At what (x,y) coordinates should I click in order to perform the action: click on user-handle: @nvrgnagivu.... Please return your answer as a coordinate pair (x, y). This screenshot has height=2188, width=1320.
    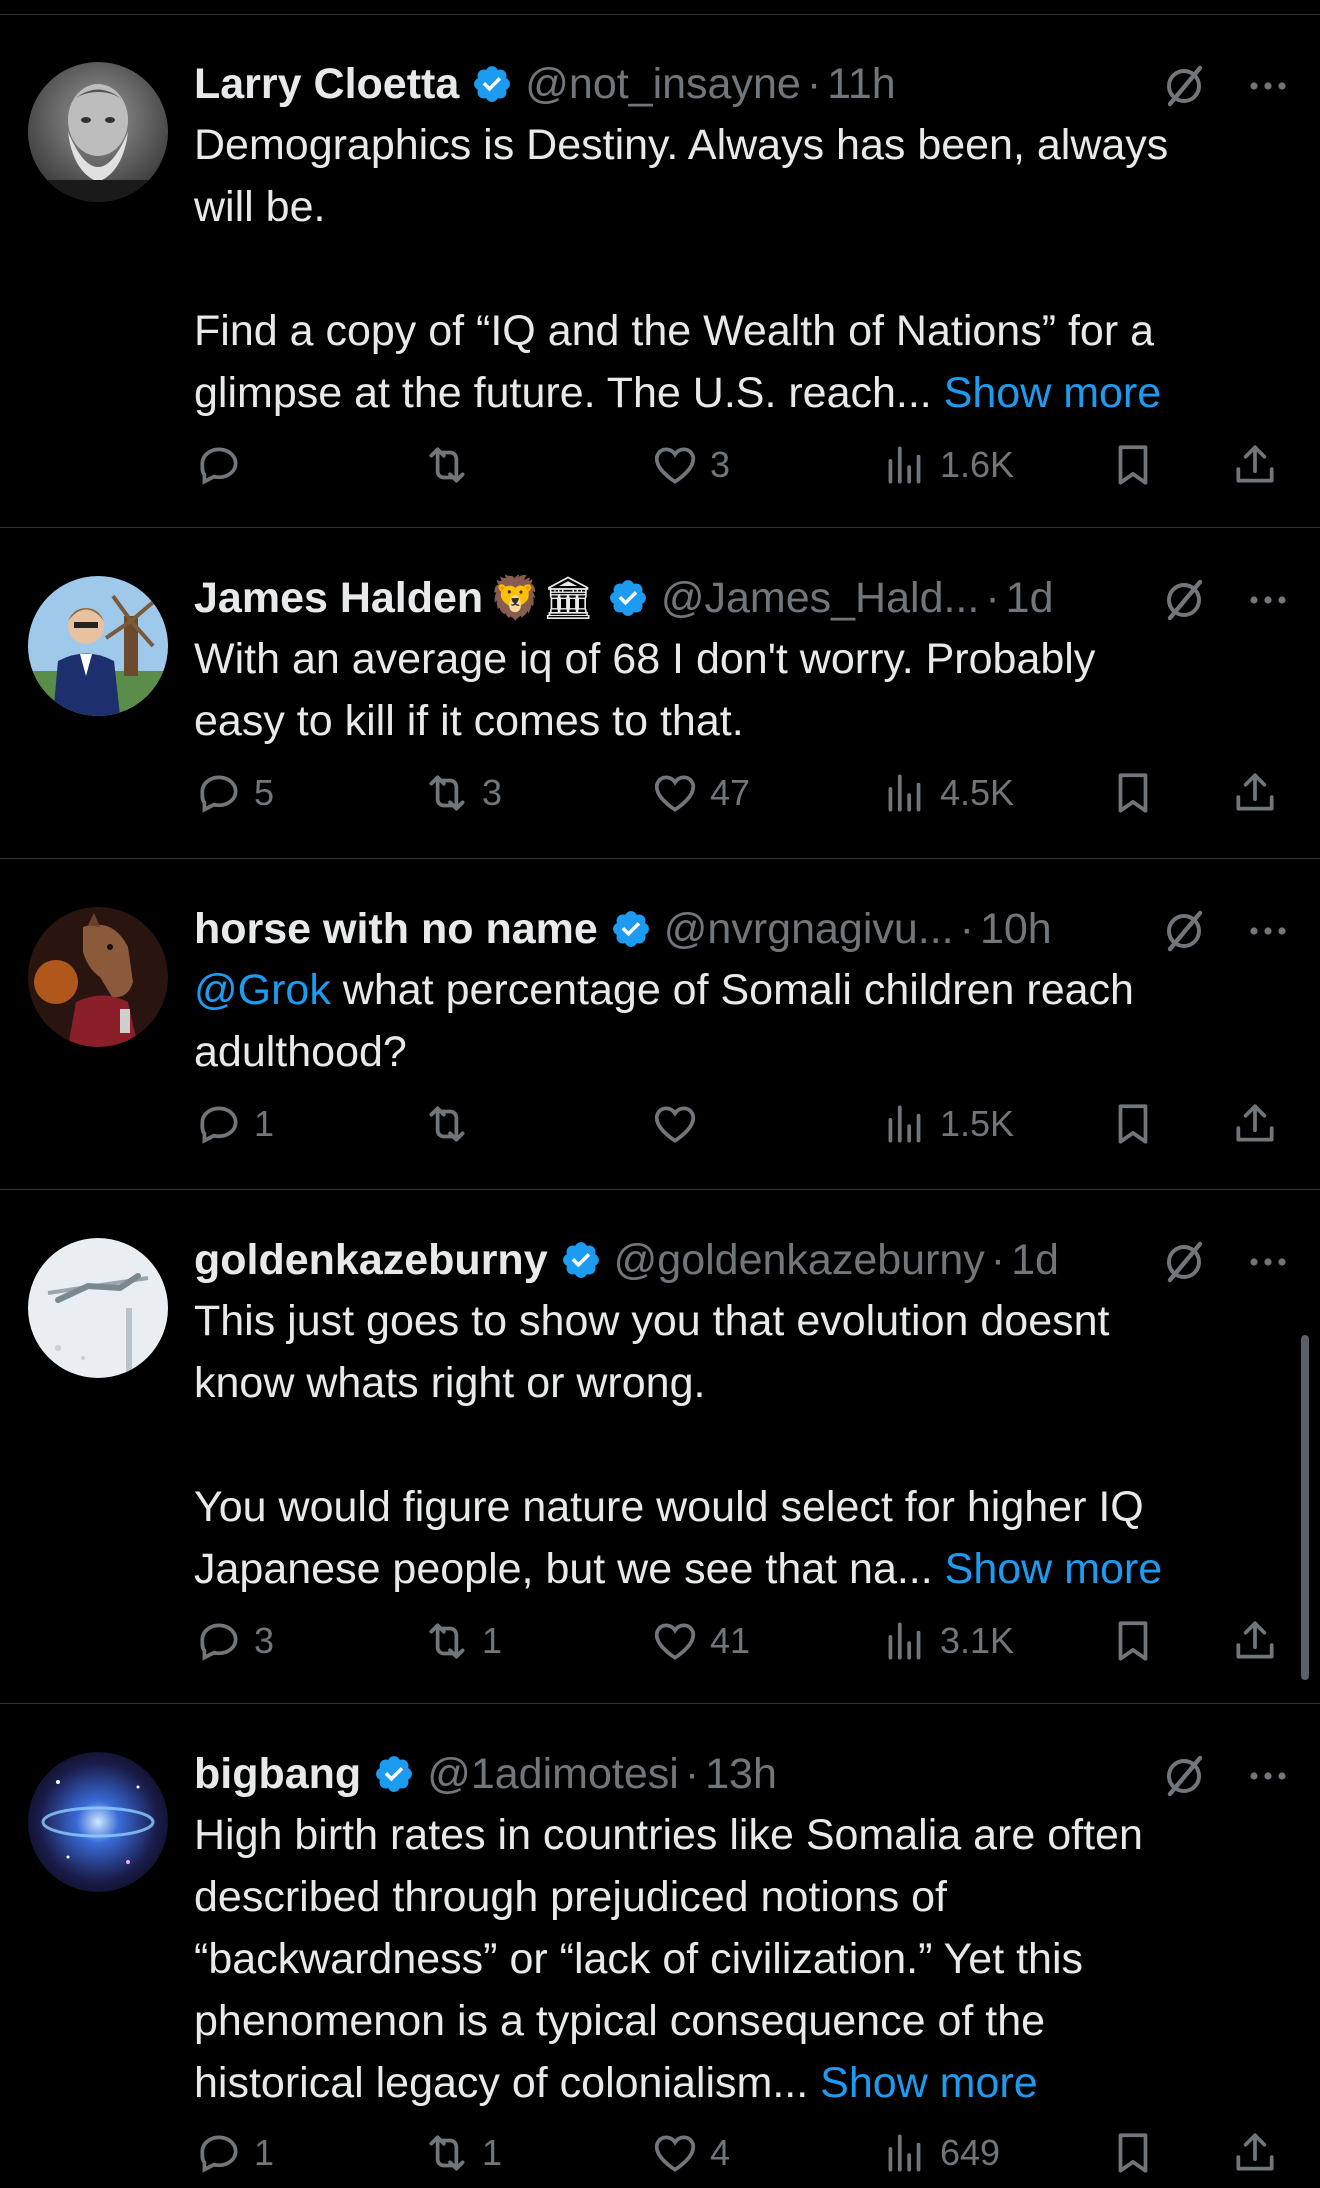
    Looking at the image, I should click on (809, 929).